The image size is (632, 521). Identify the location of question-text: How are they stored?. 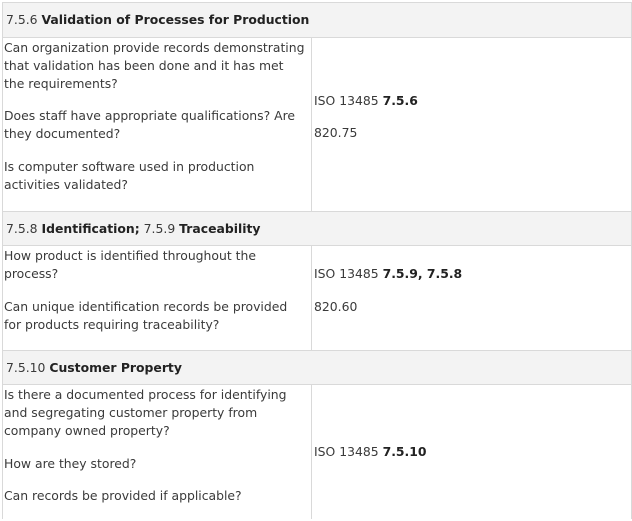
(70, 463).